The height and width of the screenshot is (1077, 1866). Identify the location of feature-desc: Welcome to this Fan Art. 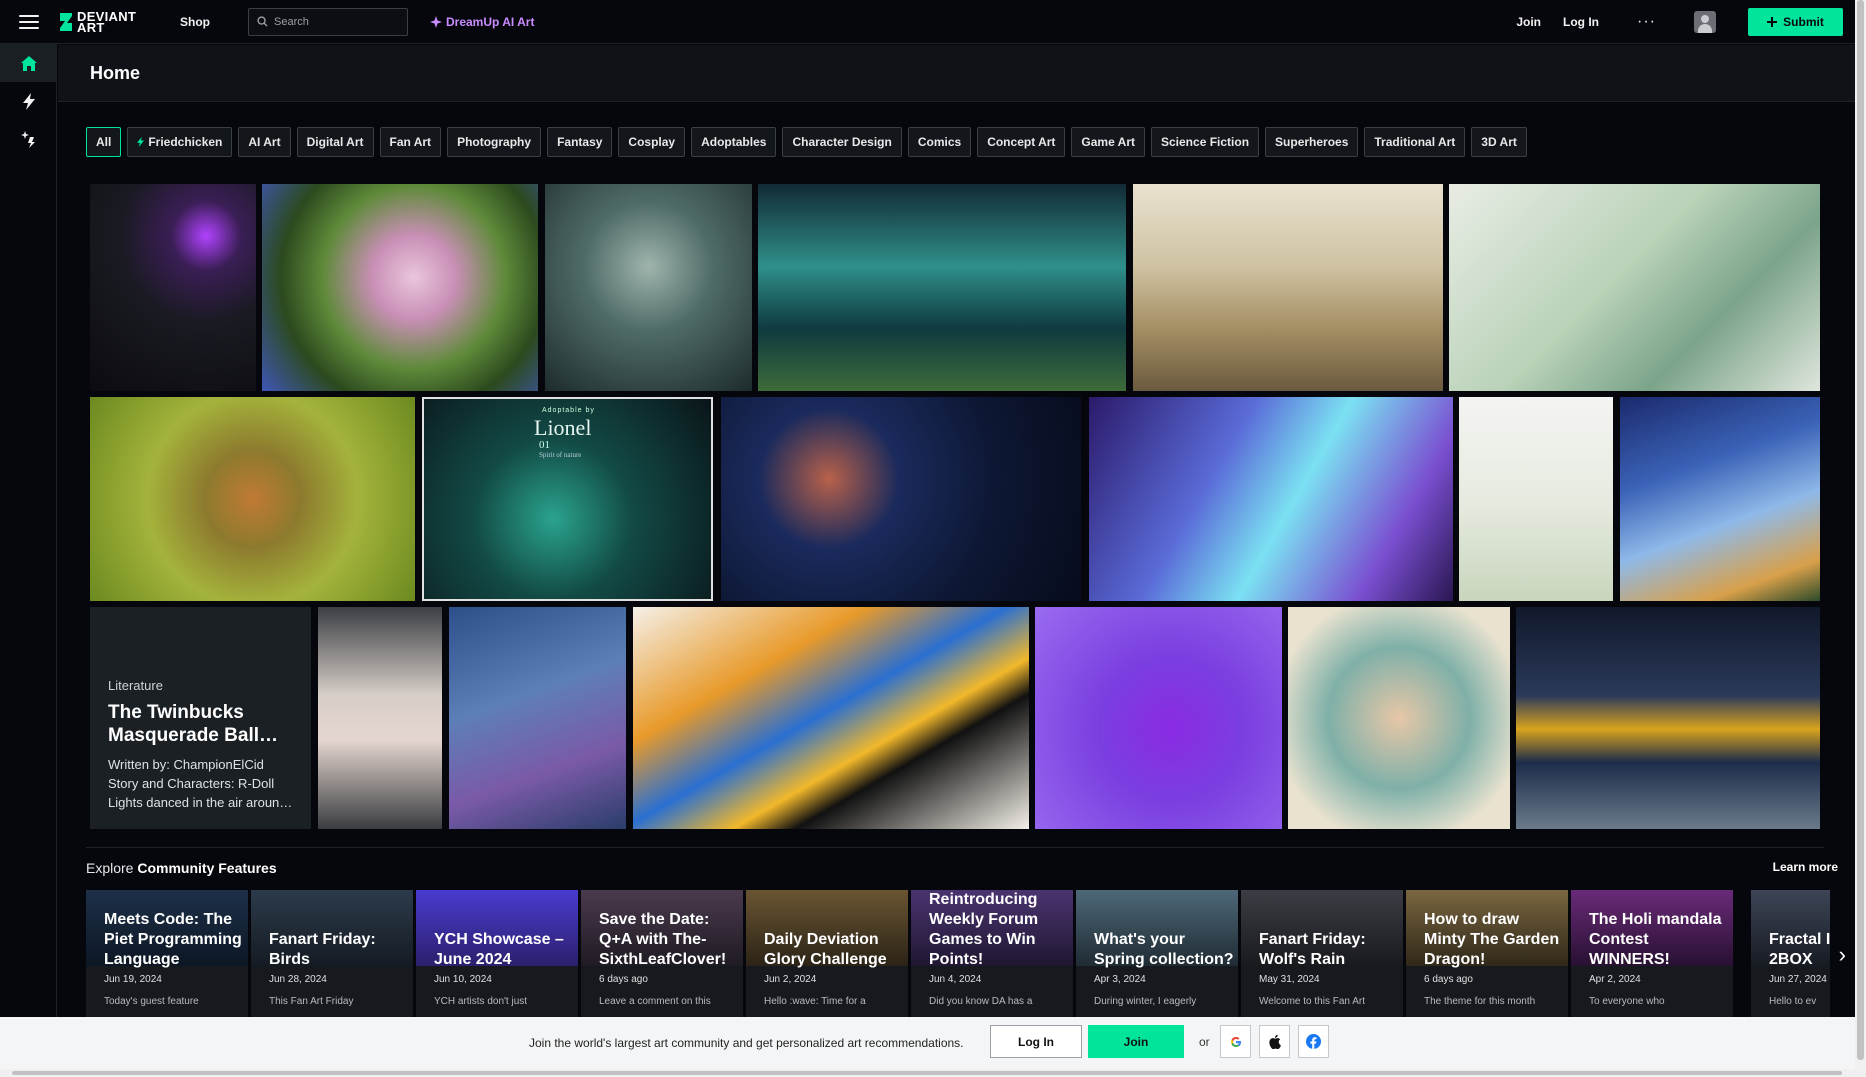
(1312, 1001).